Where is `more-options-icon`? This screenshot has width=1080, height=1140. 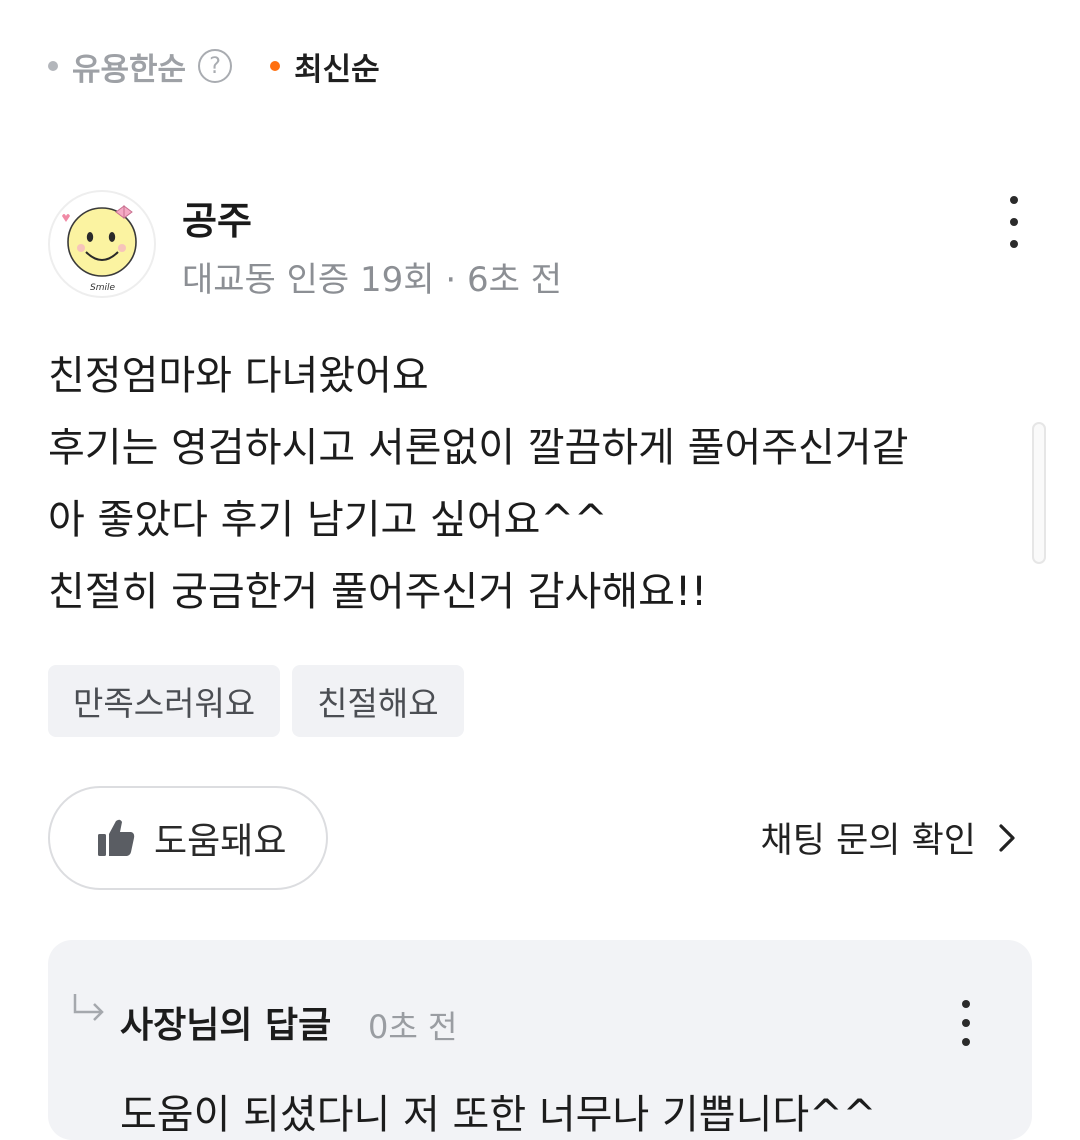 more-options-icon is located at coordinates (1014, 222).